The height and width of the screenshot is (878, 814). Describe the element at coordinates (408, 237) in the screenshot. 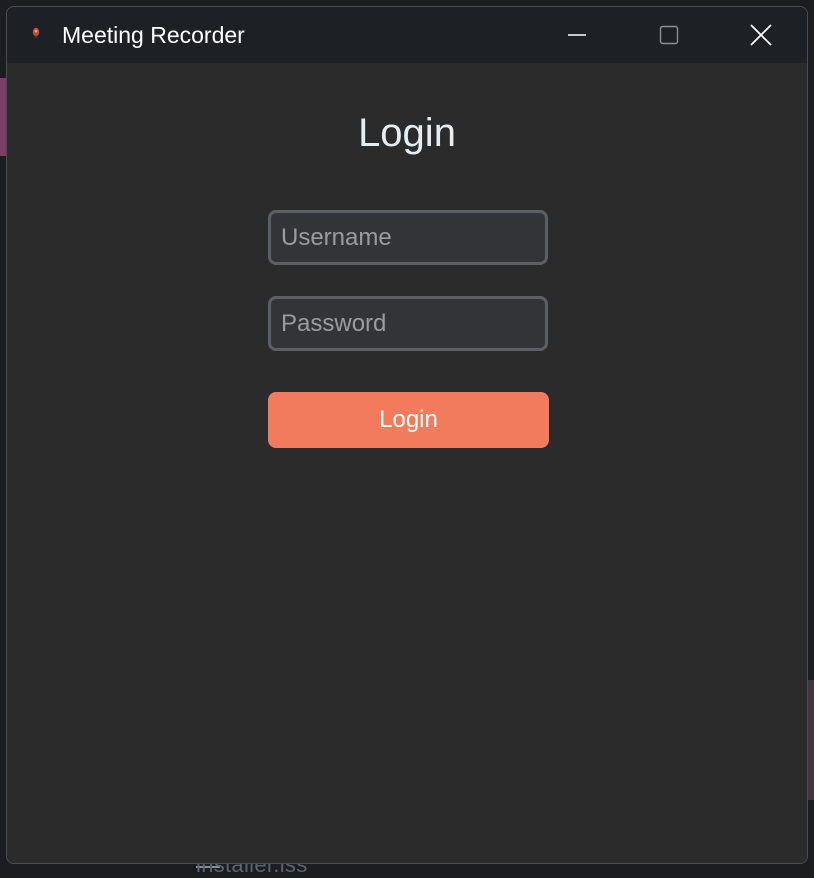

I see `username-input` at that location.